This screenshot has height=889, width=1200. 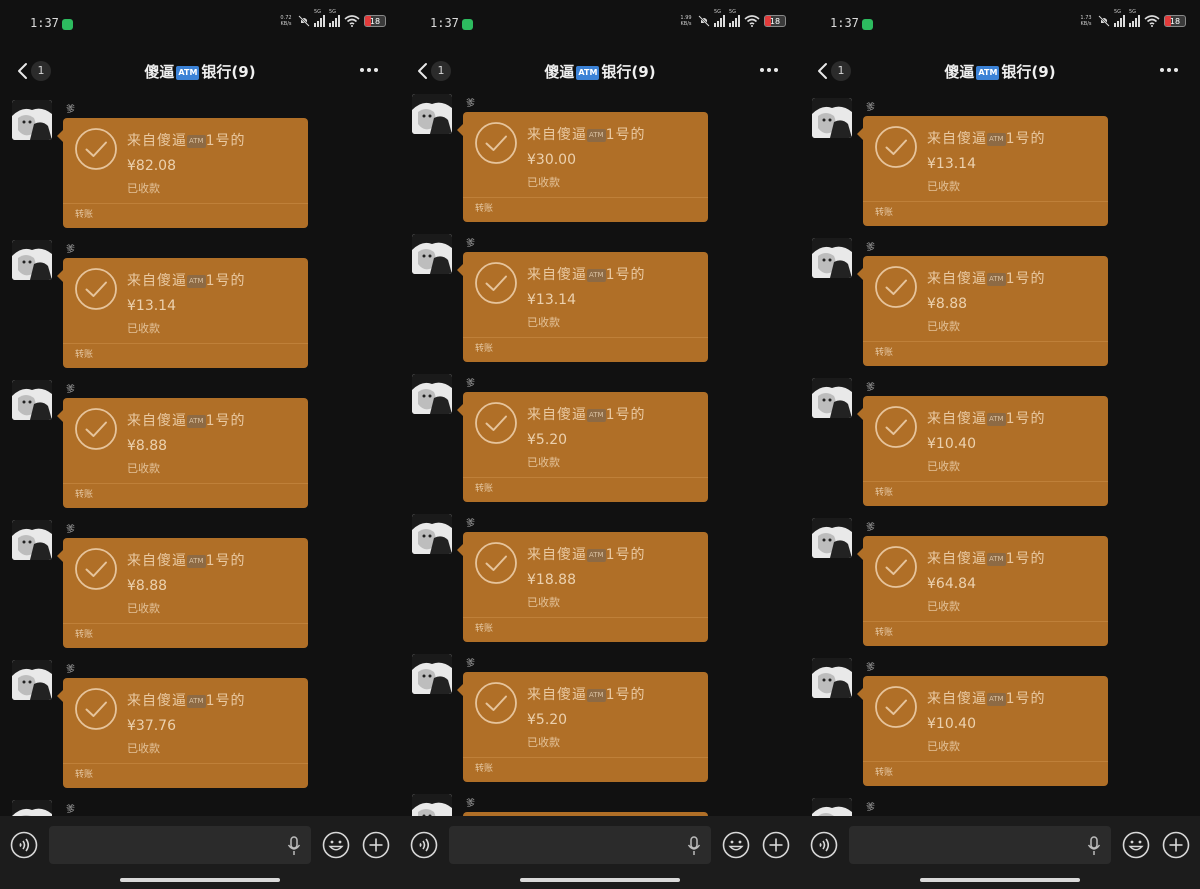 What do you see at coordinates (686, 24) in the screenshot?
I see `net-speed-unit: KB/s` at bounding box center [686, 24].